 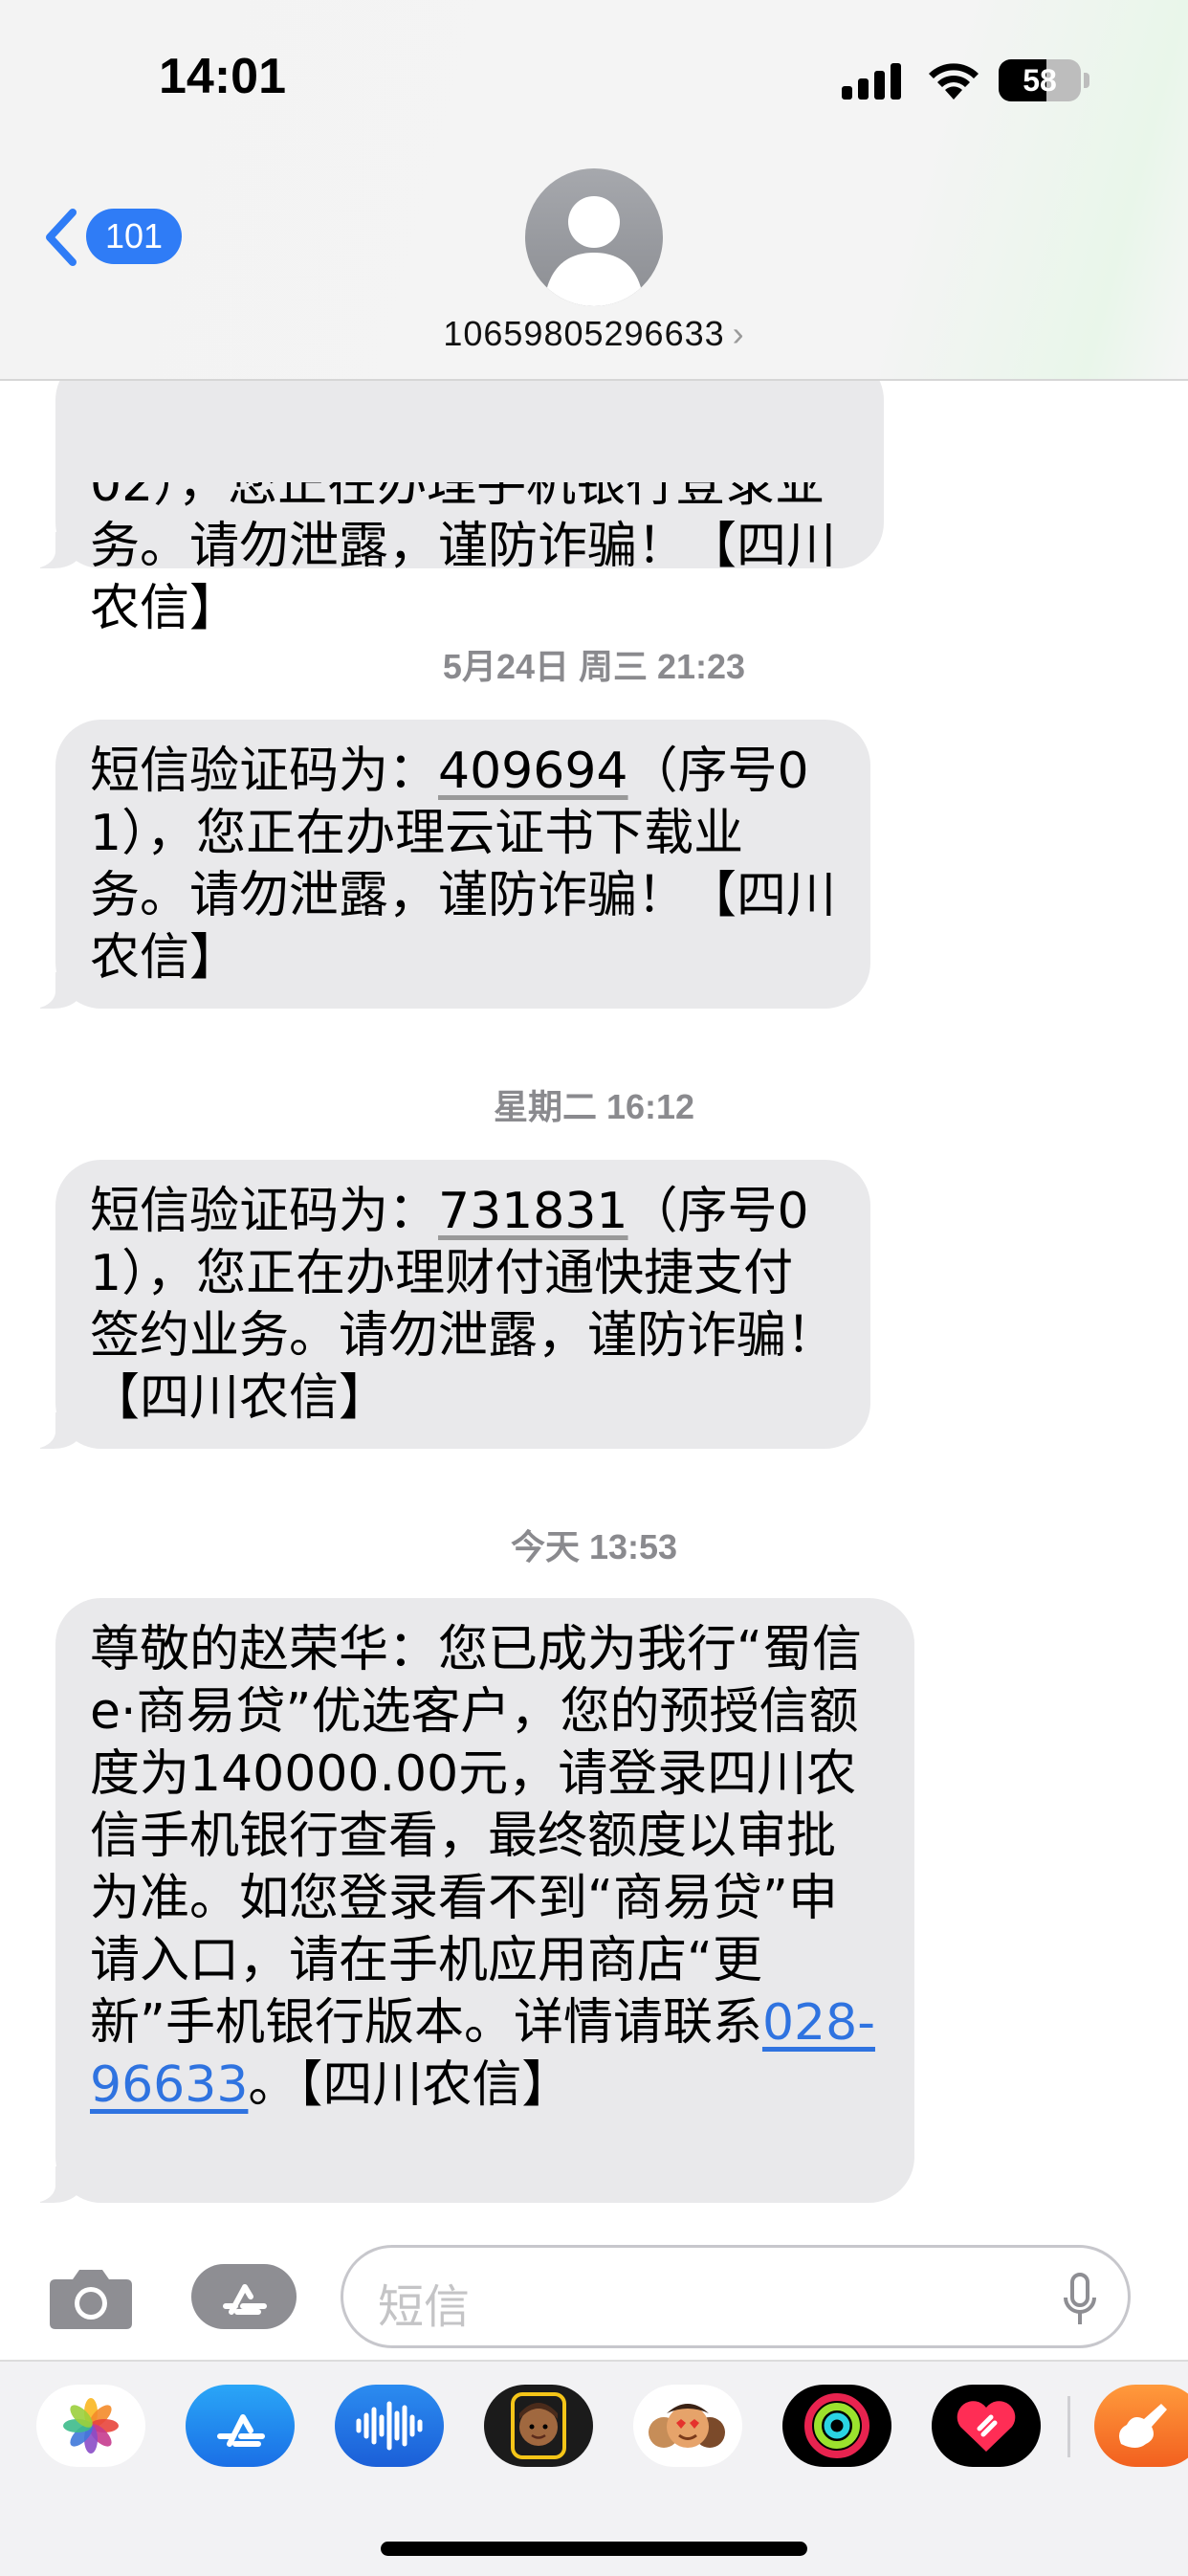 I want to click on battery-percent: 58, so click(x=1040, y=80).